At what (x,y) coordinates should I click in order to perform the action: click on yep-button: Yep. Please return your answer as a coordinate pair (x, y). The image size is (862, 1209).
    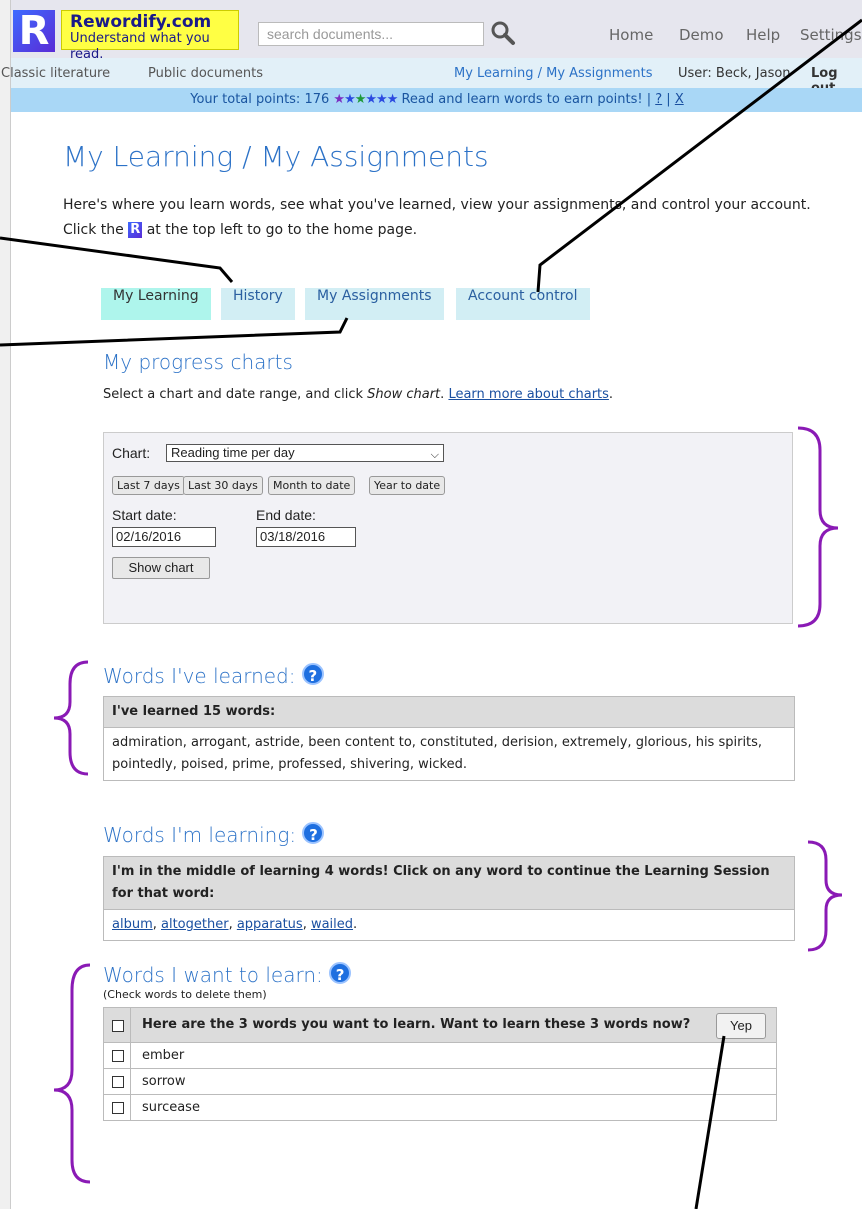
    Looking at the image, I should click on (741, 1026).